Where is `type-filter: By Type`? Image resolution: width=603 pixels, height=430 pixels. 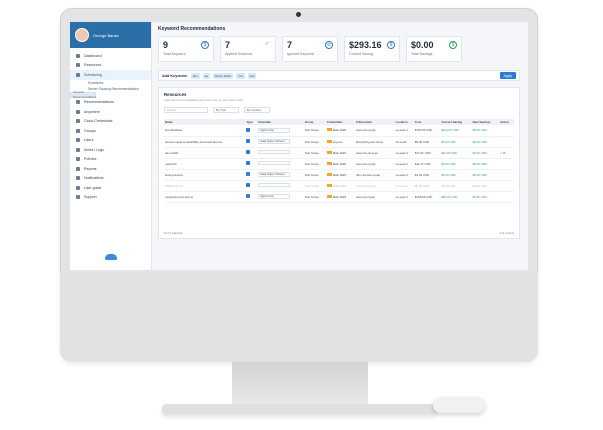
type-filter: By Type is located at coordinates (226, 110).